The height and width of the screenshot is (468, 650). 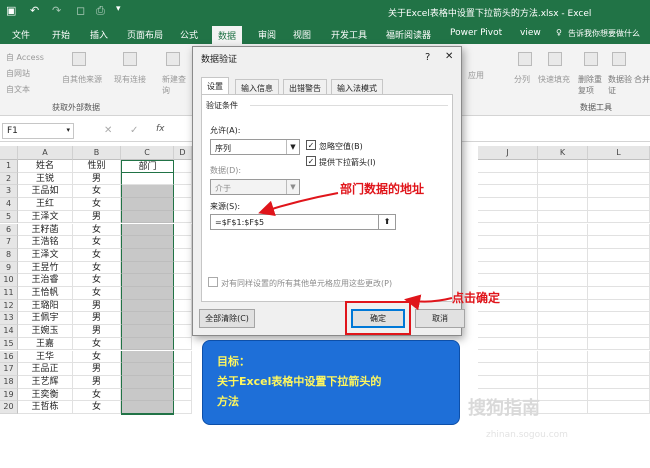 What do you see at coordinates (118, 9) in the screenshot?
I see `customize-icon: ▾` at bounding box center [118, 9].